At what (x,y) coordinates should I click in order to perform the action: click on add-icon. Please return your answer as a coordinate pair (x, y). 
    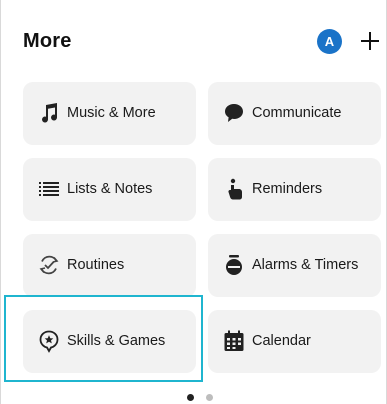
    Looking at the image, I should click on (370, 41).